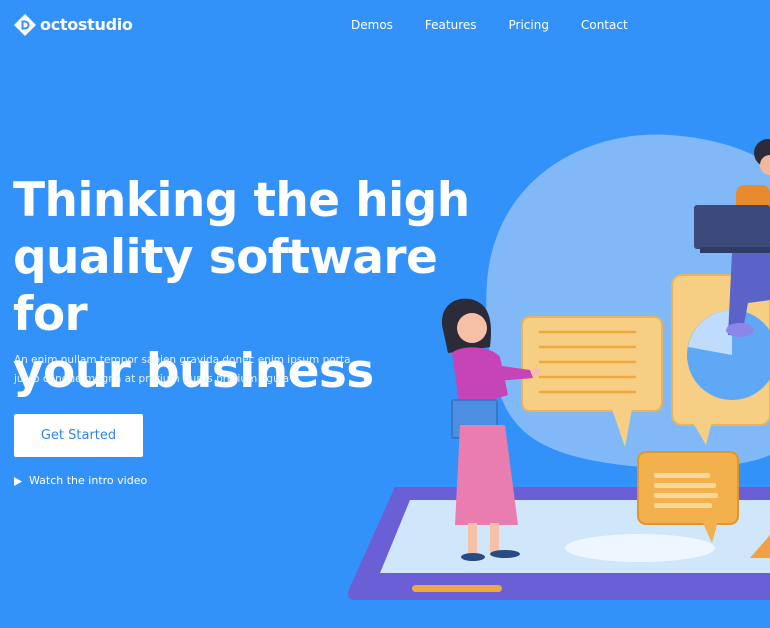  I want to click on brand-name: octostudio, so click(86, 24).